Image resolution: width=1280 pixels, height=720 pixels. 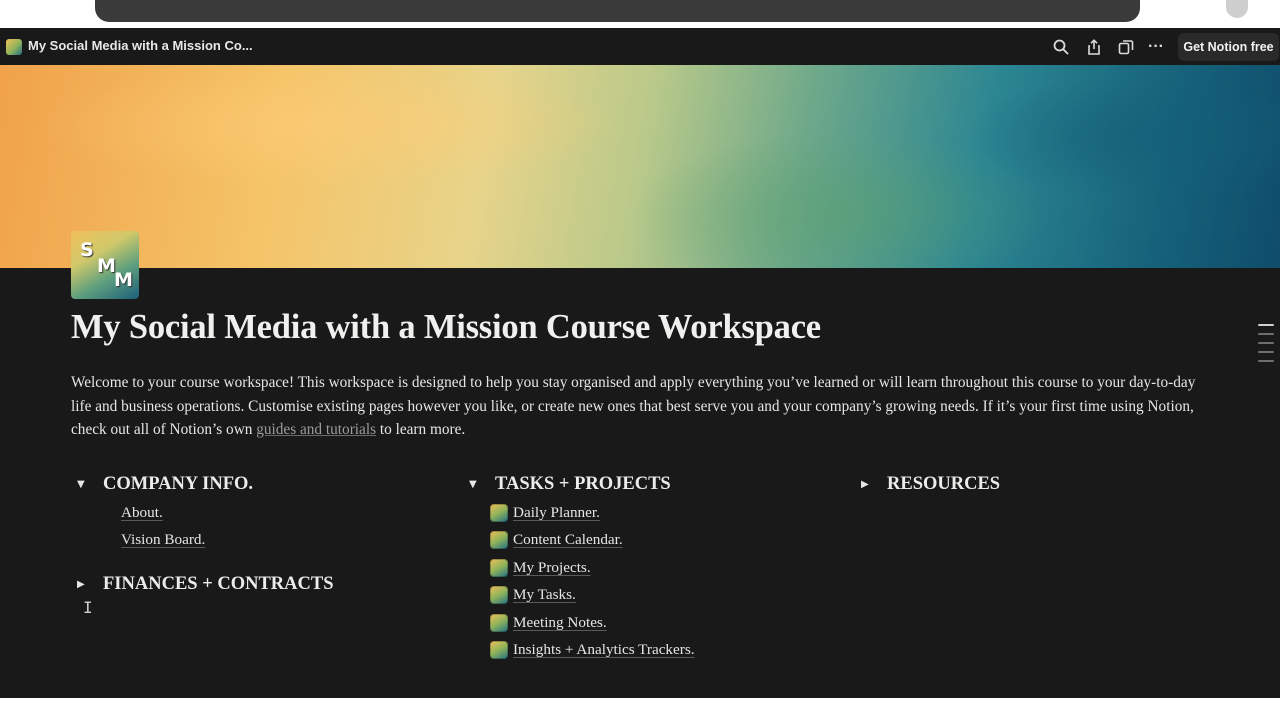 I want to click on page-link-my-projects: My Projects., so click(x=540, y=568).